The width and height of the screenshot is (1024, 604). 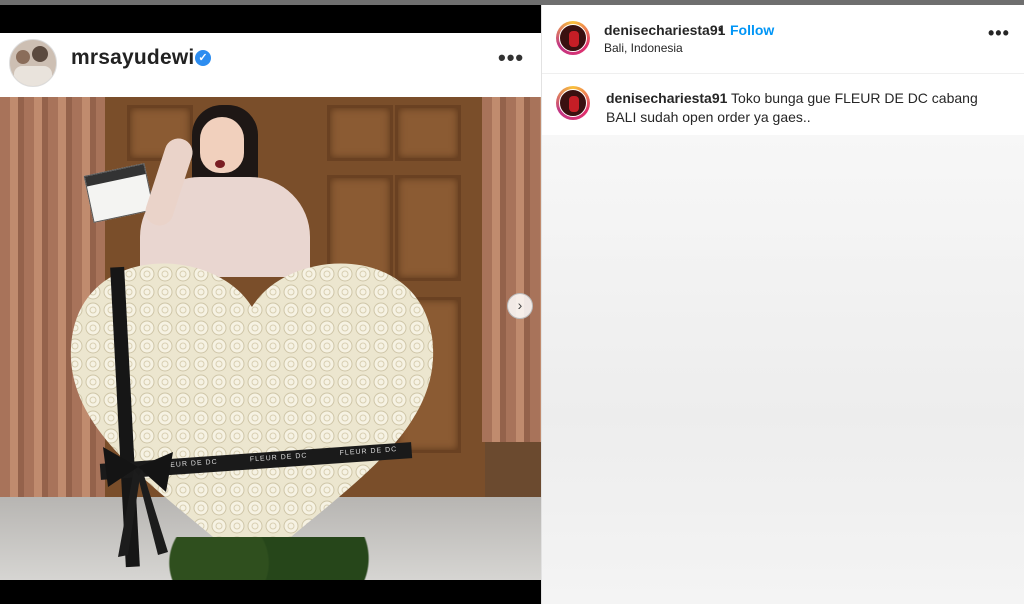 What do you see at coordinates (752, 30) in the screenshot?
I see `follow-button: Follow` at bounding box center [752, 30].